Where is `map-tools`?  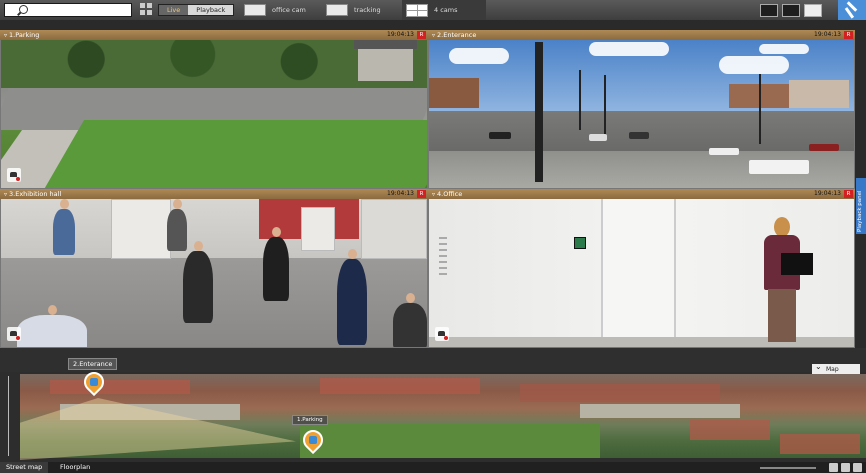 map-tools is located at coordinates (845, 467).